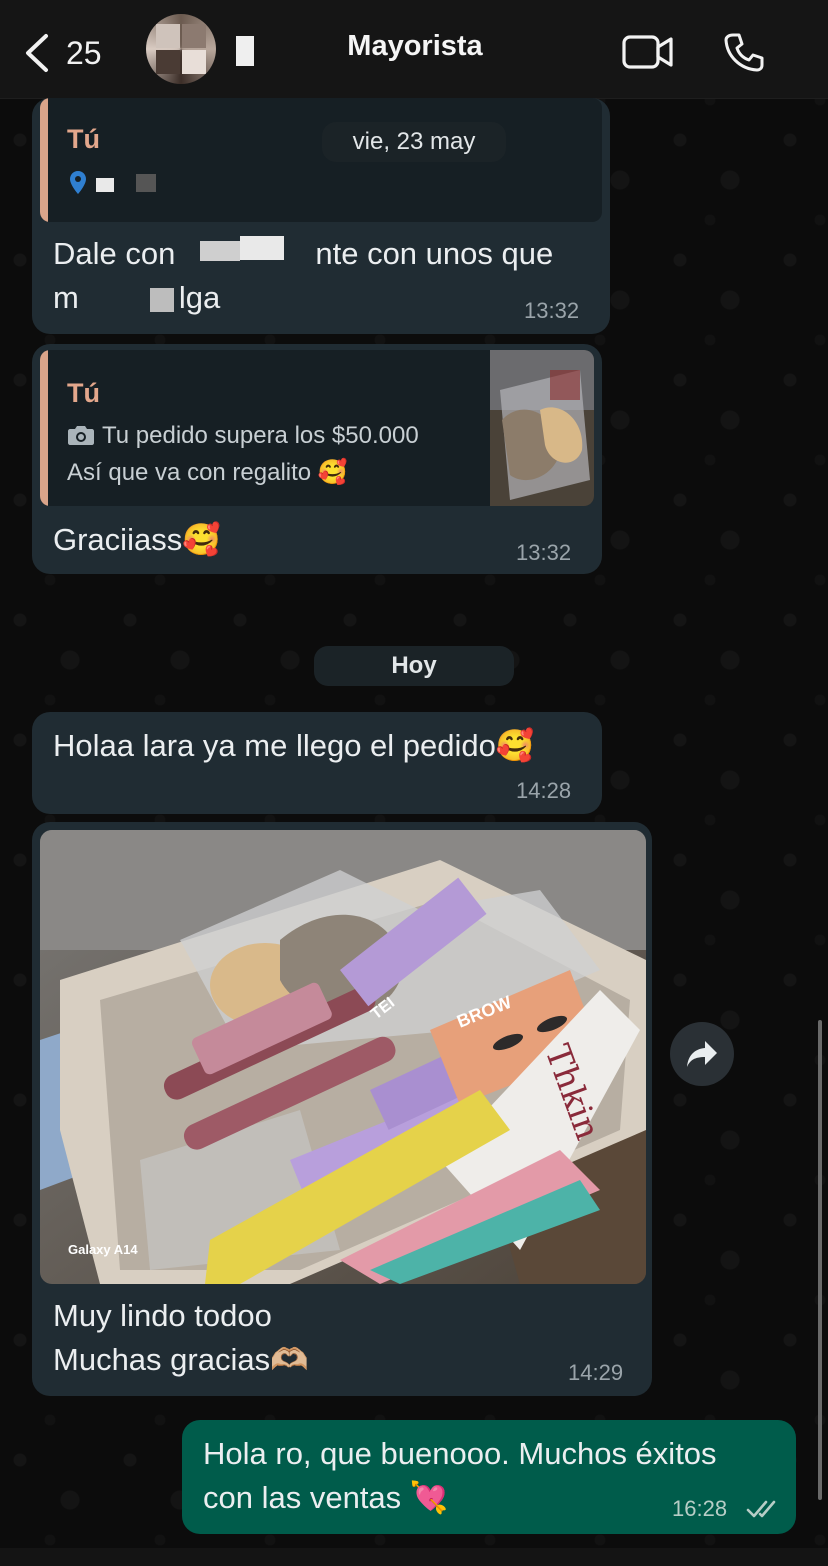 The height and width of the screenshot is (1566, 828). I want to click on bottom-edge, so click(414, 1557).